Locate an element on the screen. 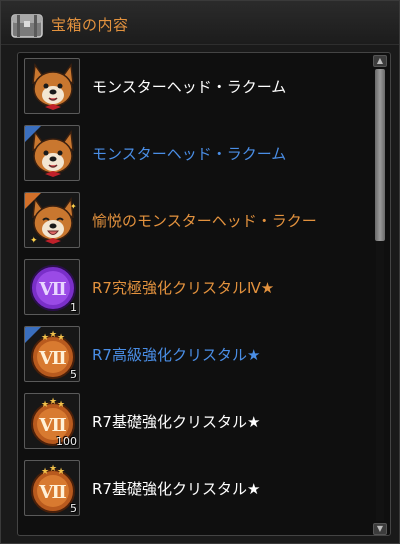  item-slot: Ⅶ ★ ★ ★ 100 is located at coordinates (52, 421).